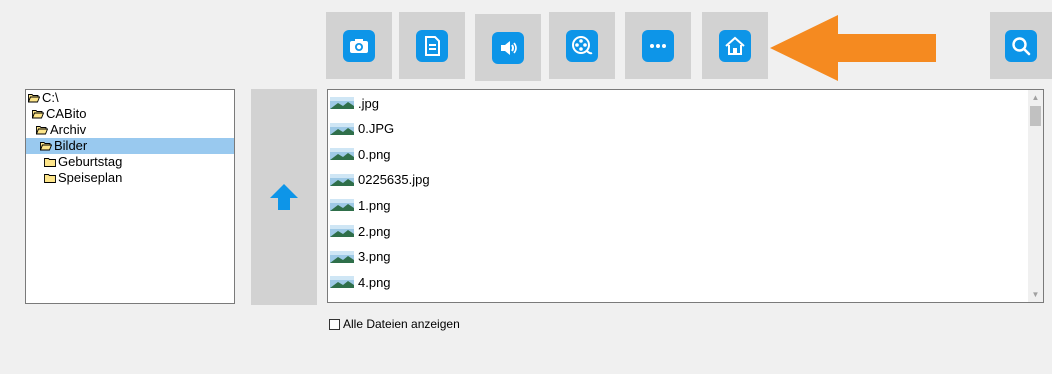 The width and height of the screenshot is (1052, 374). I want to click on file-name: 0225635.jpg, so click(394, 180).